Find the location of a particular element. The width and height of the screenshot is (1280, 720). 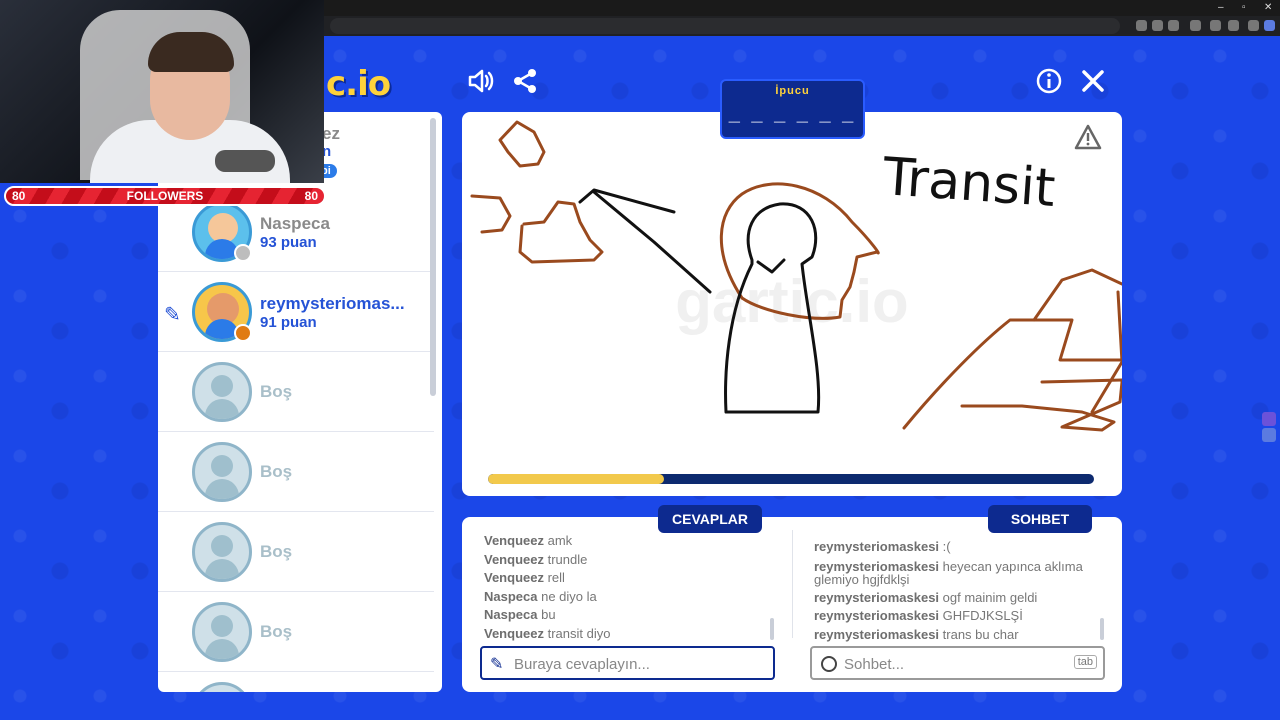

translate-icon is located at coordinates (1157, 25).